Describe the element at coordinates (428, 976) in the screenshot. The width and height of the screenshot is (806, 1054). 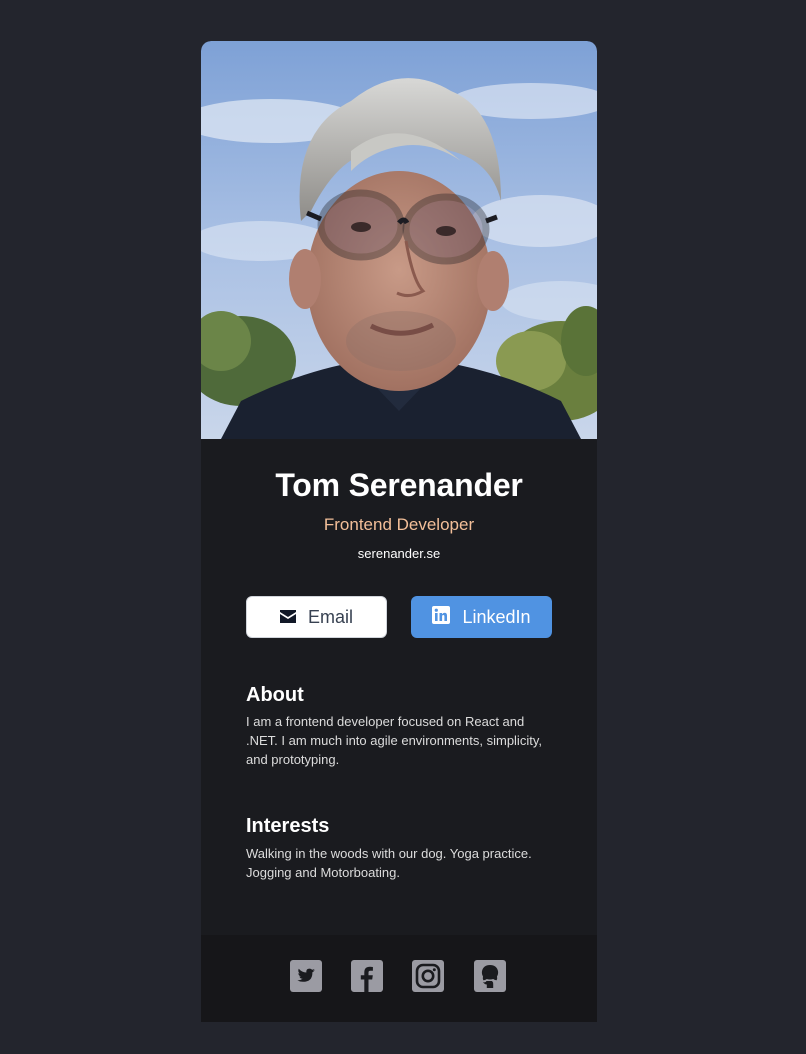
I see `instagram-icon` at that location.